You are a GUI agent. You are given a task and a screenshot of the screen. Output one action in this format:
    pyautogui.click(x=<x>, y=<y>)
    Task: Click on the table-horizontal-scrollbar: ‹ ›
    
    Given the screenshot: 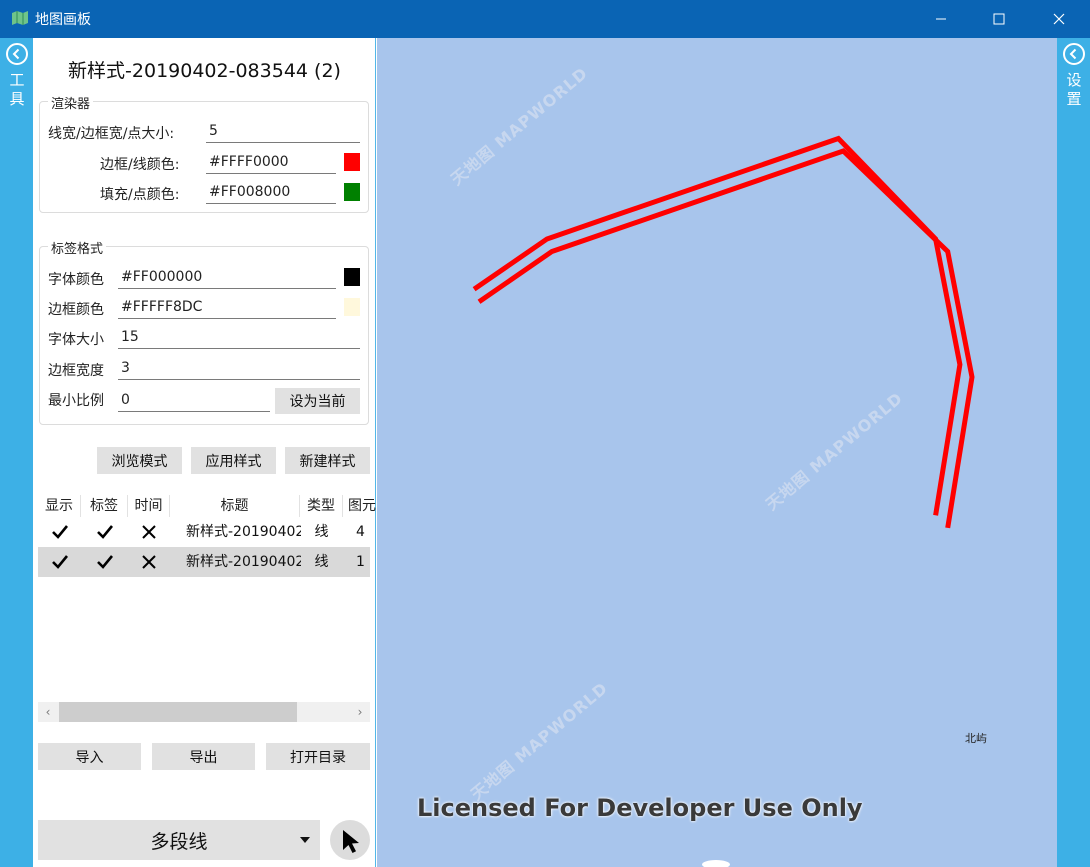 What is the action you would take?
    pyautogui.click(x=204, y=712)
    